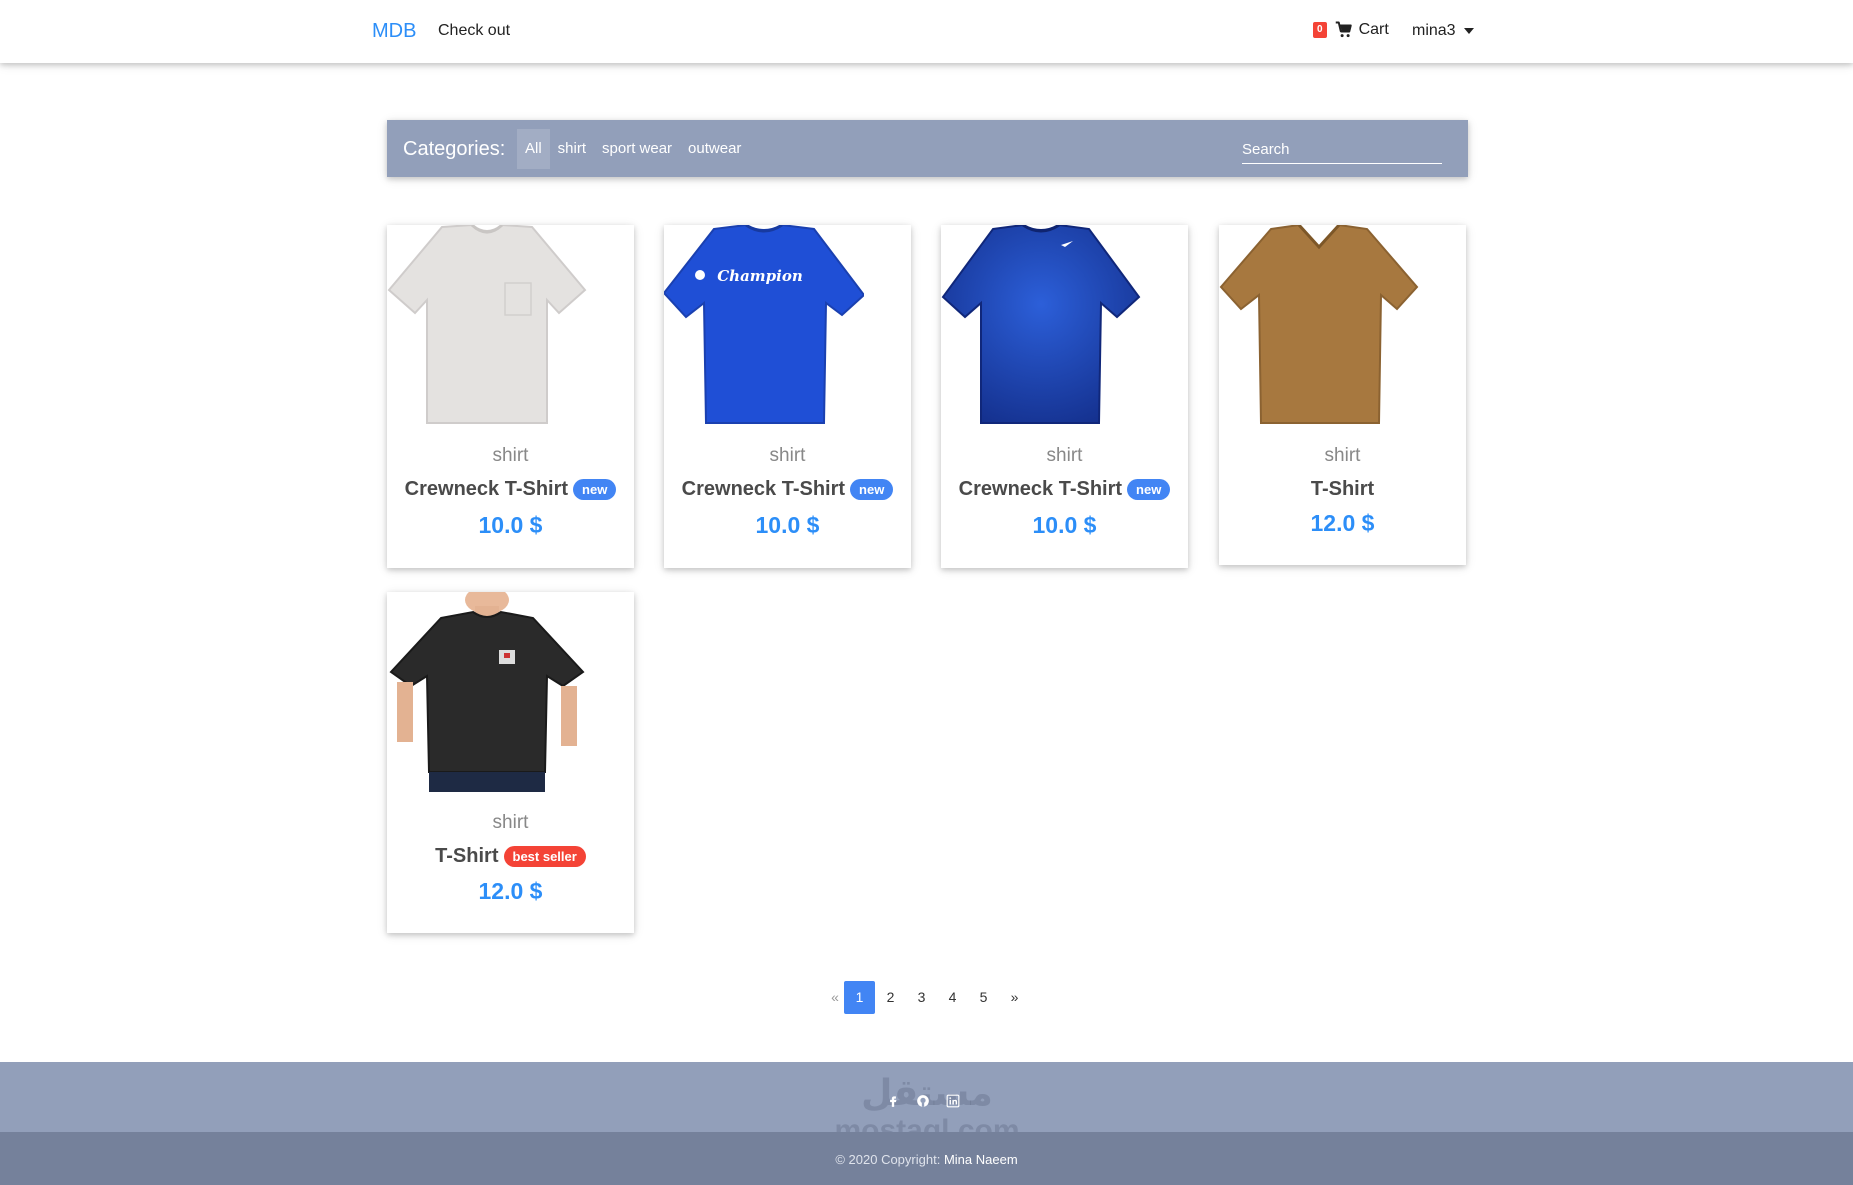 This screenshot has width=1853, height=1185. What do you see at coordinates (1343, 29) in the screenshot?
I see `shopping-cart-icon` at bounding box center [1343, 29].